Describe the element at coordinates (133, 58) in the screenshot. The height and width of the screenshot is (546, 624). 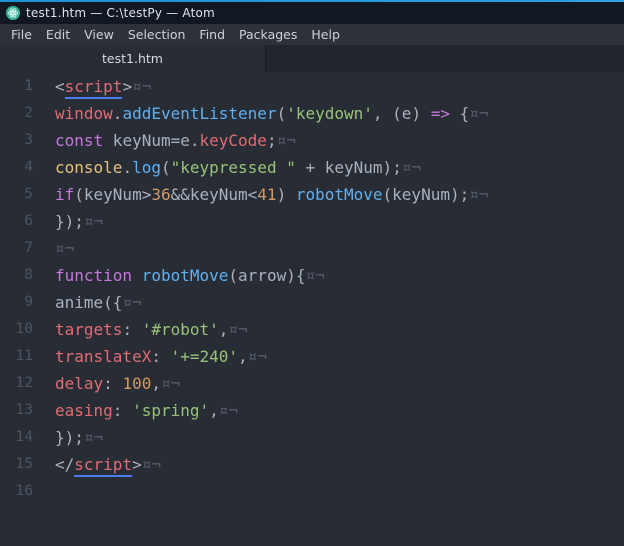
I see `tab-test1-htm: test1.htm` at that location.